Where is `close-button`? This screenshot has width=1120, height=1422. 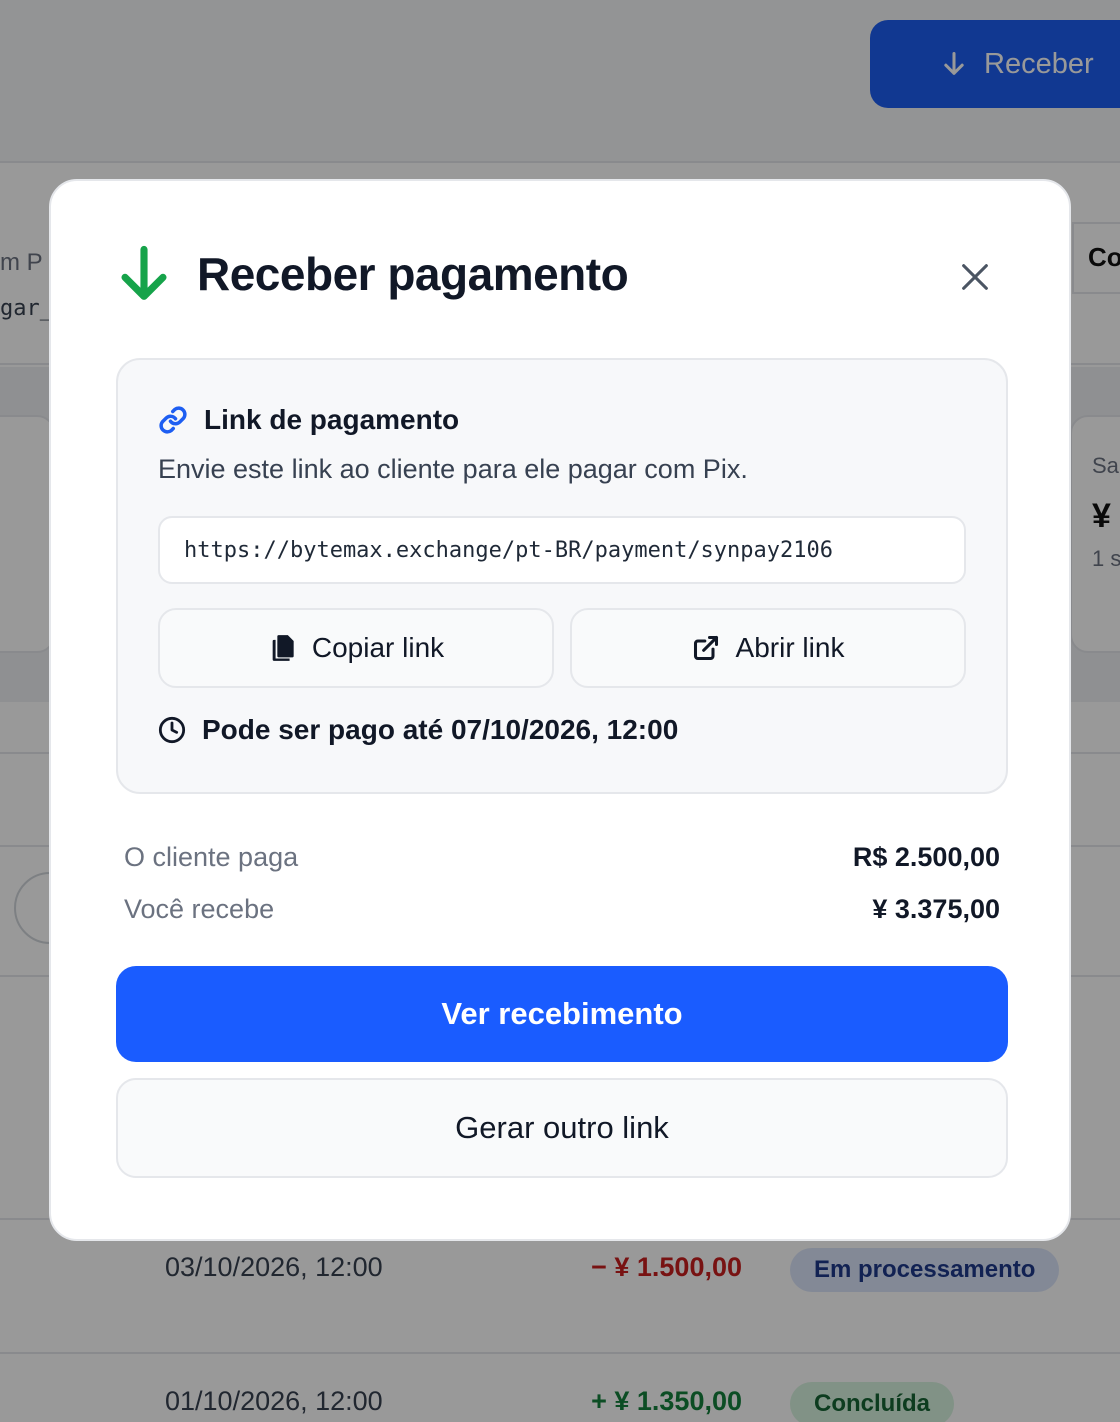 close-button is located at coordinates (975, 277).